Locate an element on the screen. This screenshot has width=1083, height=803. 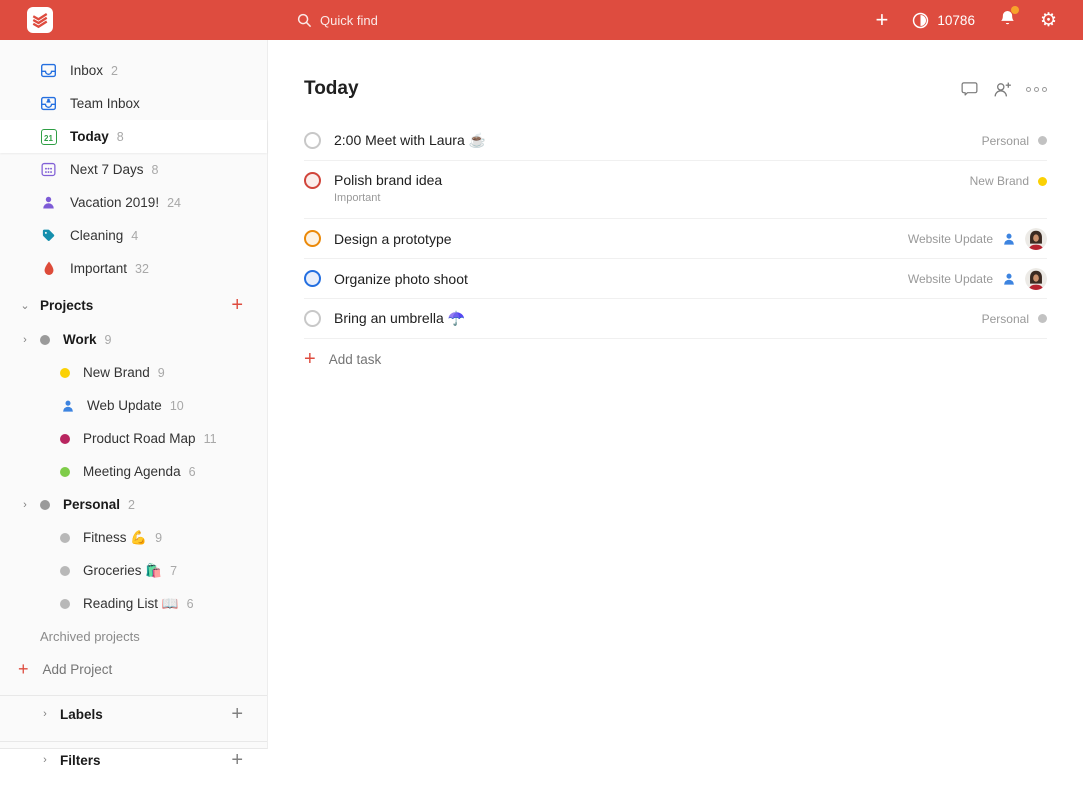
more-options-button is located at coordinates (1036, 89).